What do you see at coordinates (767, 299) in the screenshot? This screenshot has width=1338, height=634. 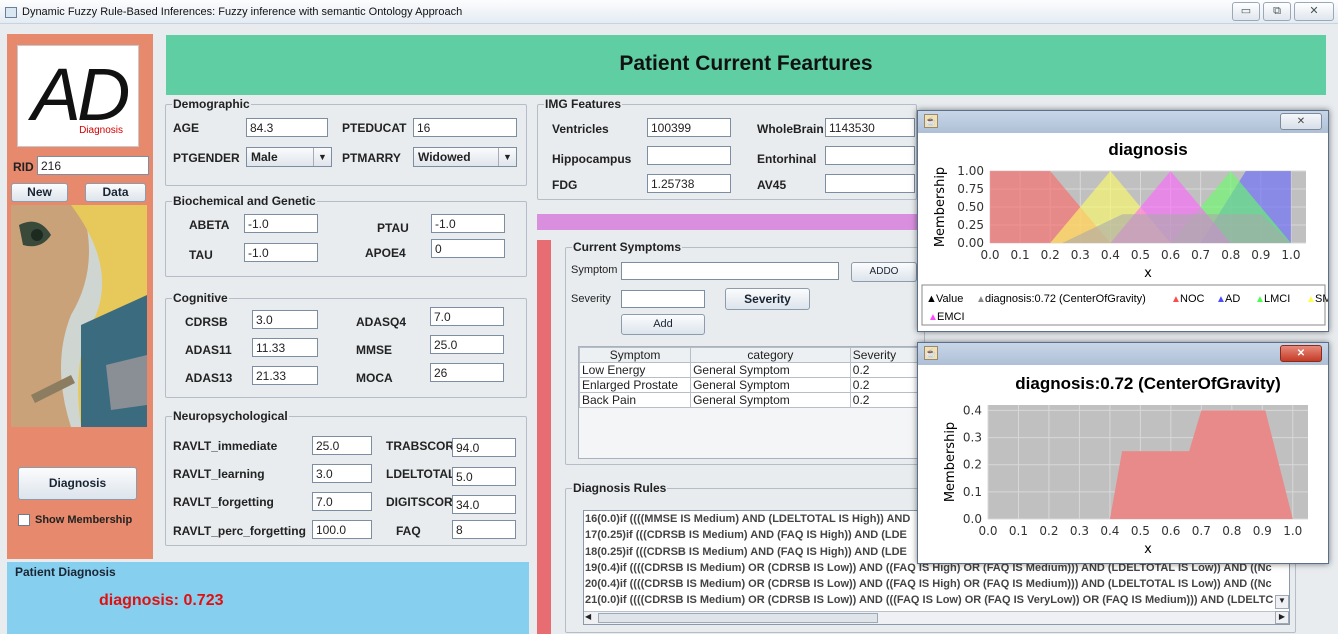 I see `severity-button: Severity` at bounding box center [767, 299].